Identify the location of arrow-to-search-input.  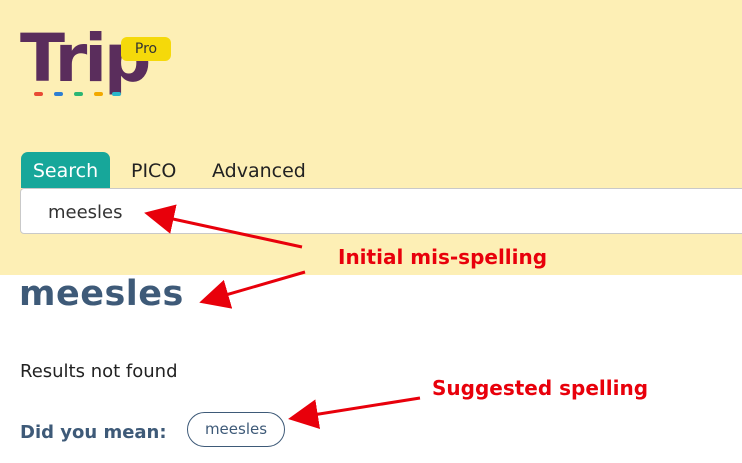
(223, 226).